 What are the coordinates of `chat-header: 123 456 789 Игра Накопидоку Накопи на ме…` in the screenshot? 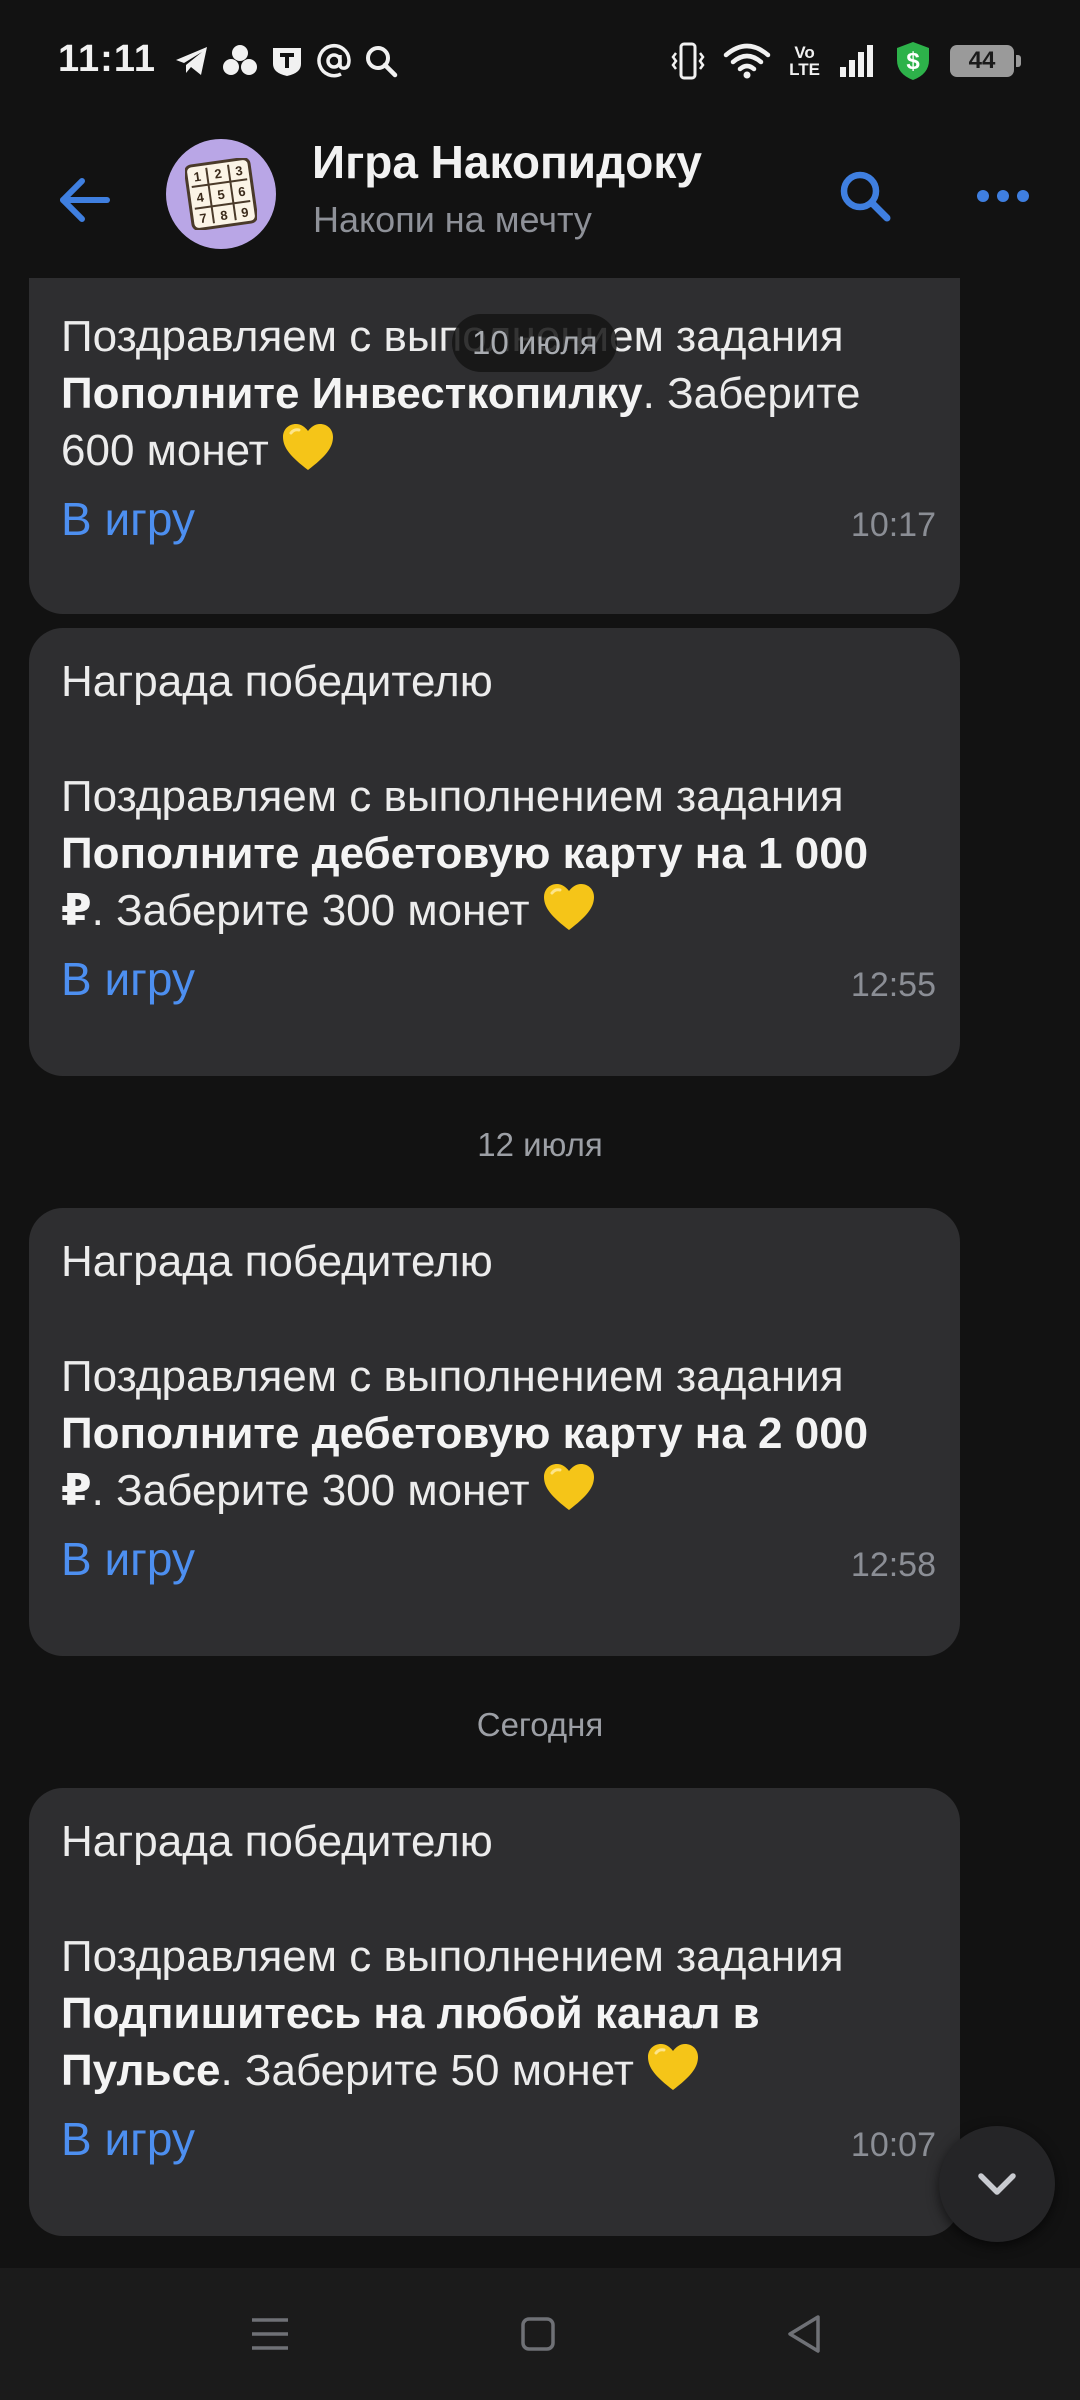 It's located at (540, 200).